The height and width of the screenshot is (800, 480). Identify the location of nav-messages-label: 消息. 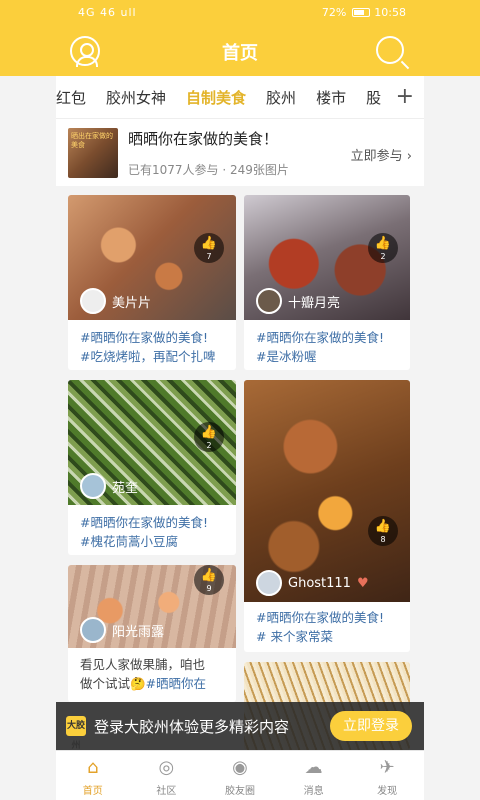
(313, 791).